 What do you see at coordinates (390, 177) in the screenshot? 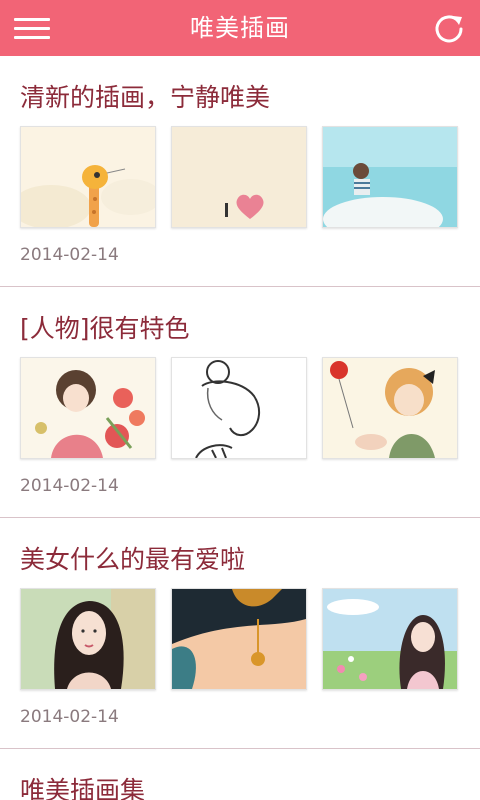
I see `seaside-girl-illustration` at bounding box center [390, 177].